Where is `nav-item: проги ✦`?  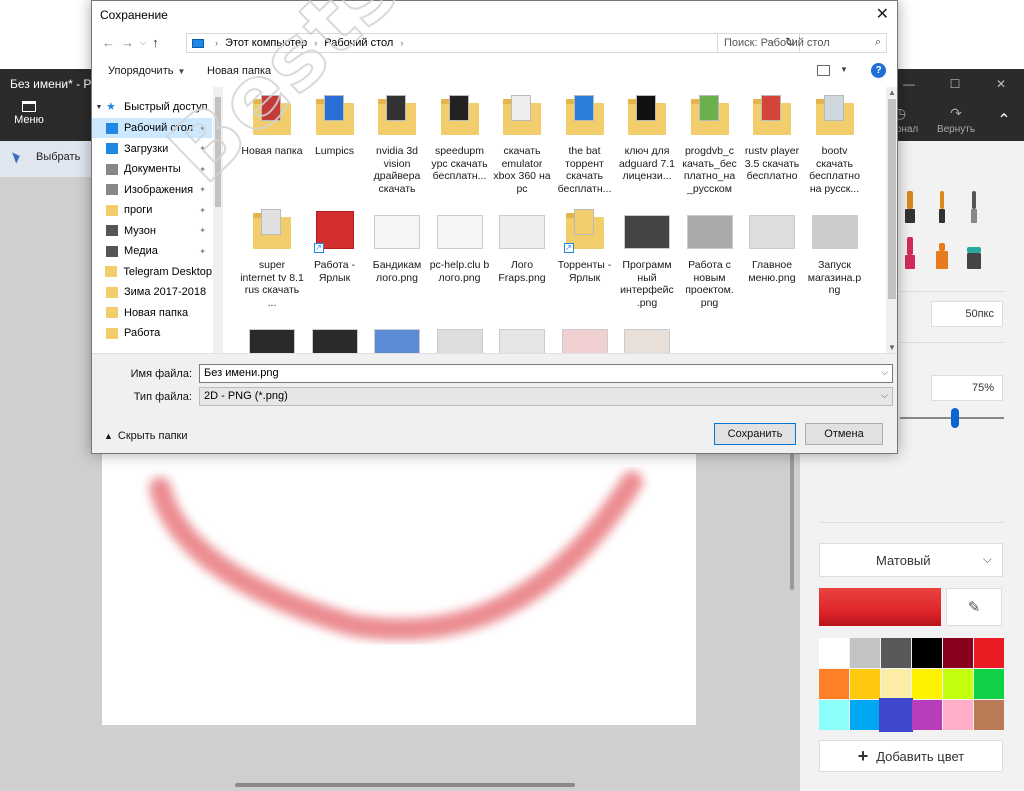
nav-item: проги ✦ is located at coordinates (152, 210).